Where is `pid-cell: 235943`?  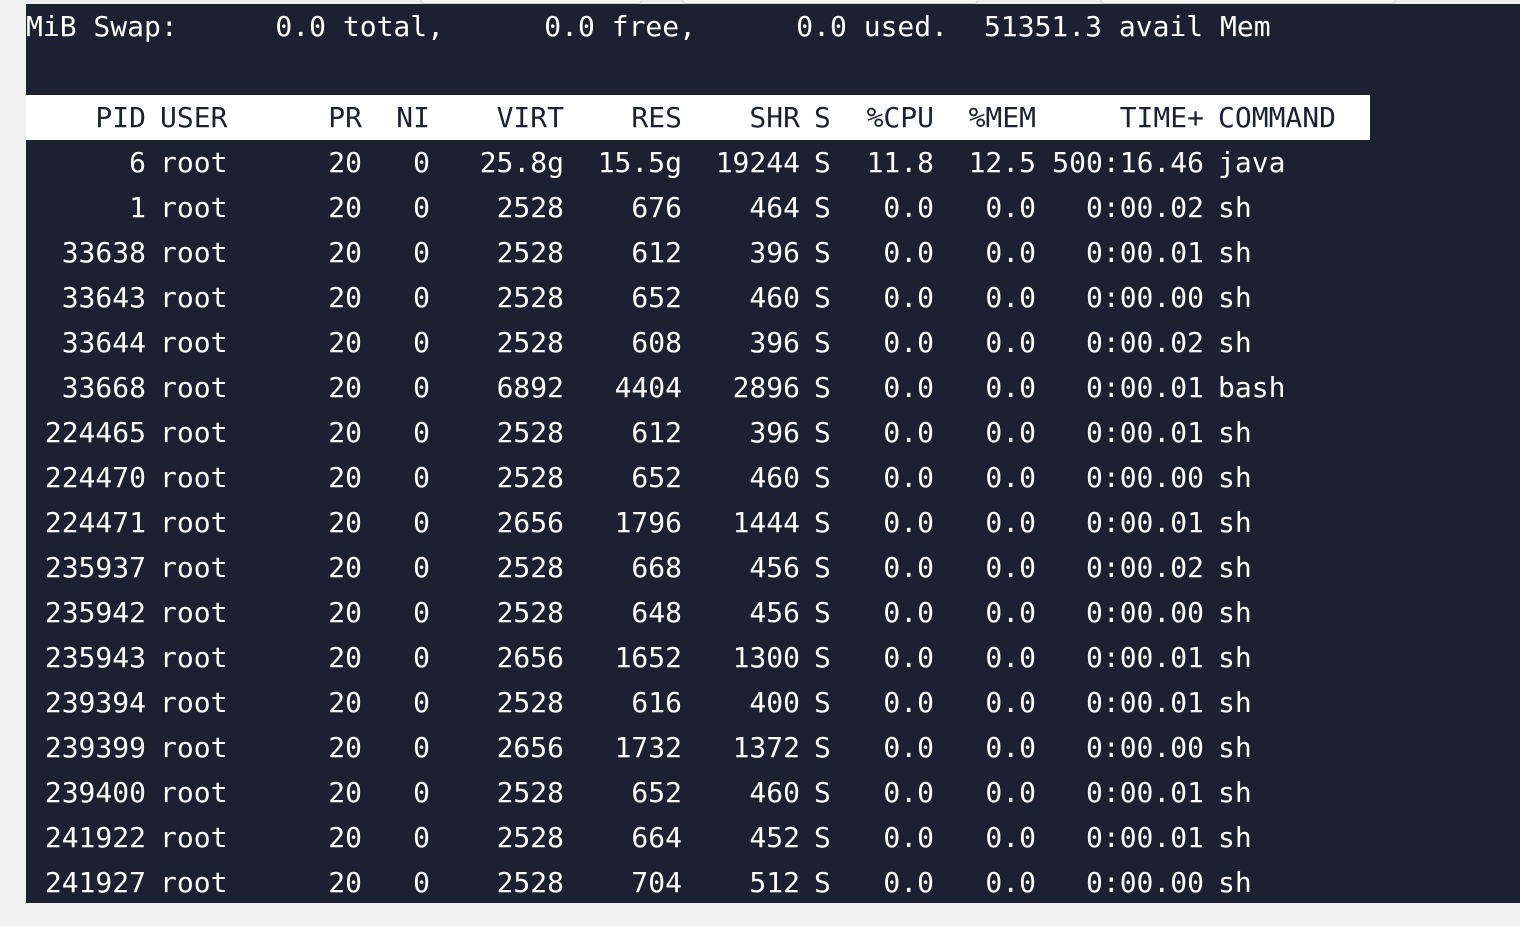 pid-cell: 235943 is located at coordinates (95, 657).